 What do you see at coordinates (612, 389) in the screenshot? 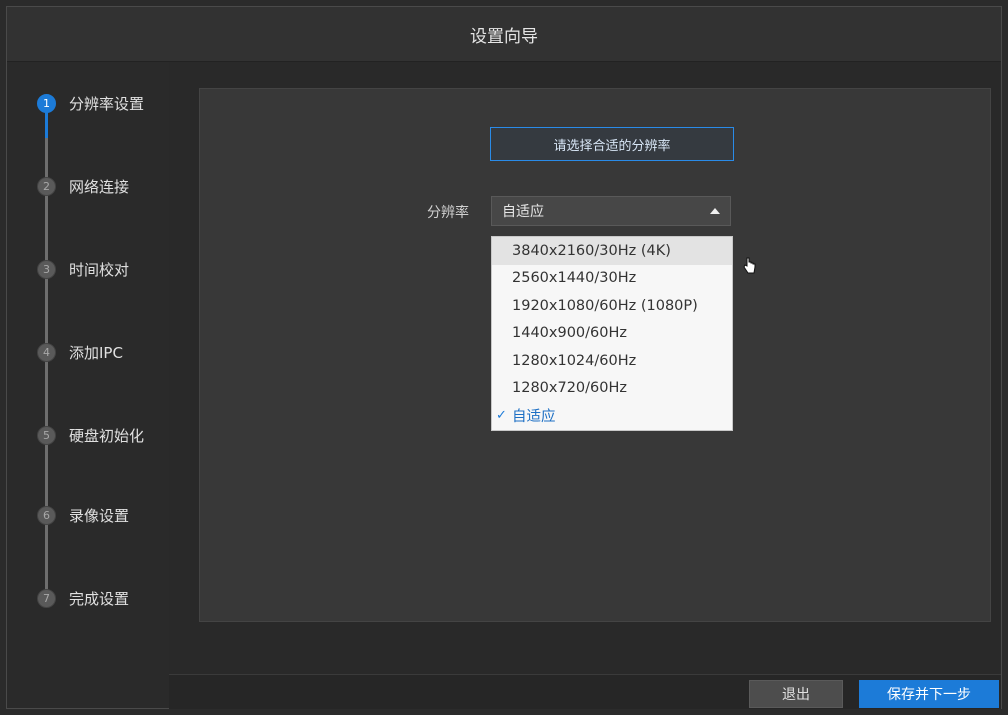
I see `resolution-option: 1280x720/60Hz` at bounding box center [612, 389].